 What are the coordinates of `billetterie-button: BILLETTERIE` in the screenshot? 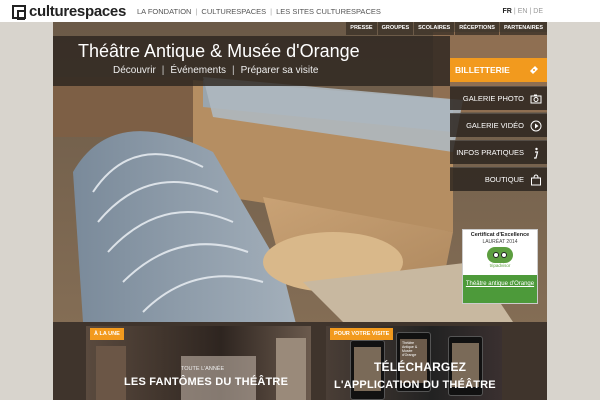 It's located at (498, 70).